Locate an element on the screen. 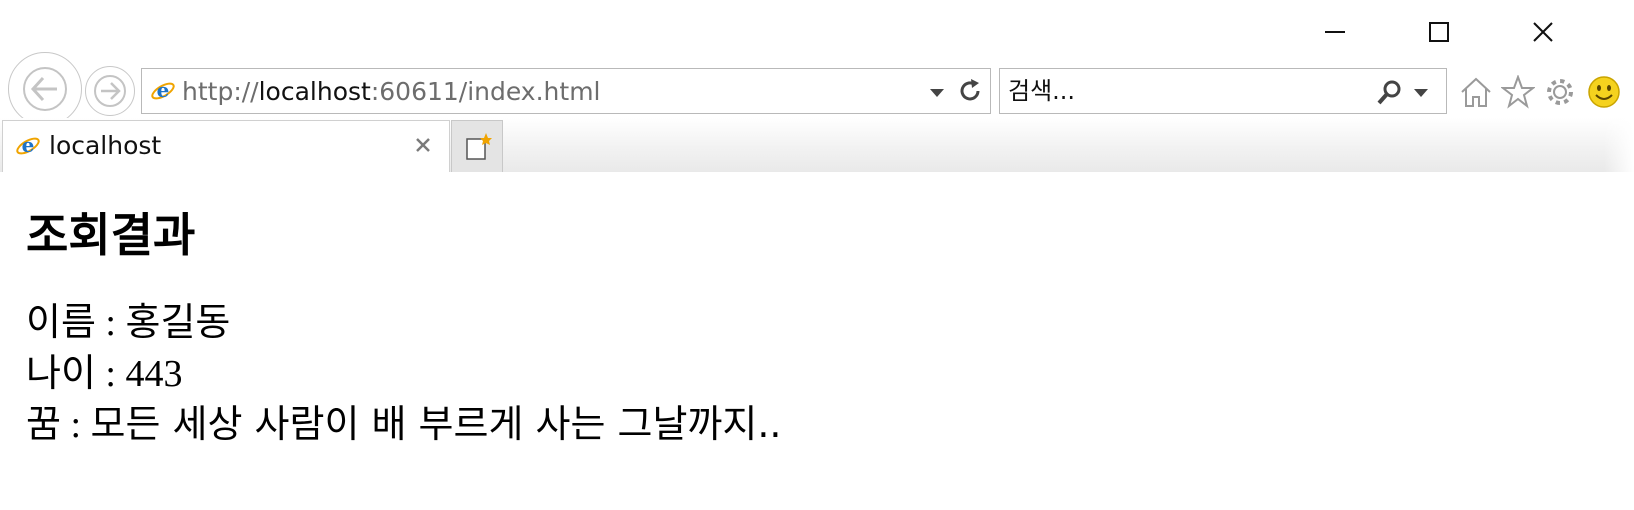 Image resolution: width=1634 pixels, height=510 pixels. new-tab-button is located at coordinates (477, 146).